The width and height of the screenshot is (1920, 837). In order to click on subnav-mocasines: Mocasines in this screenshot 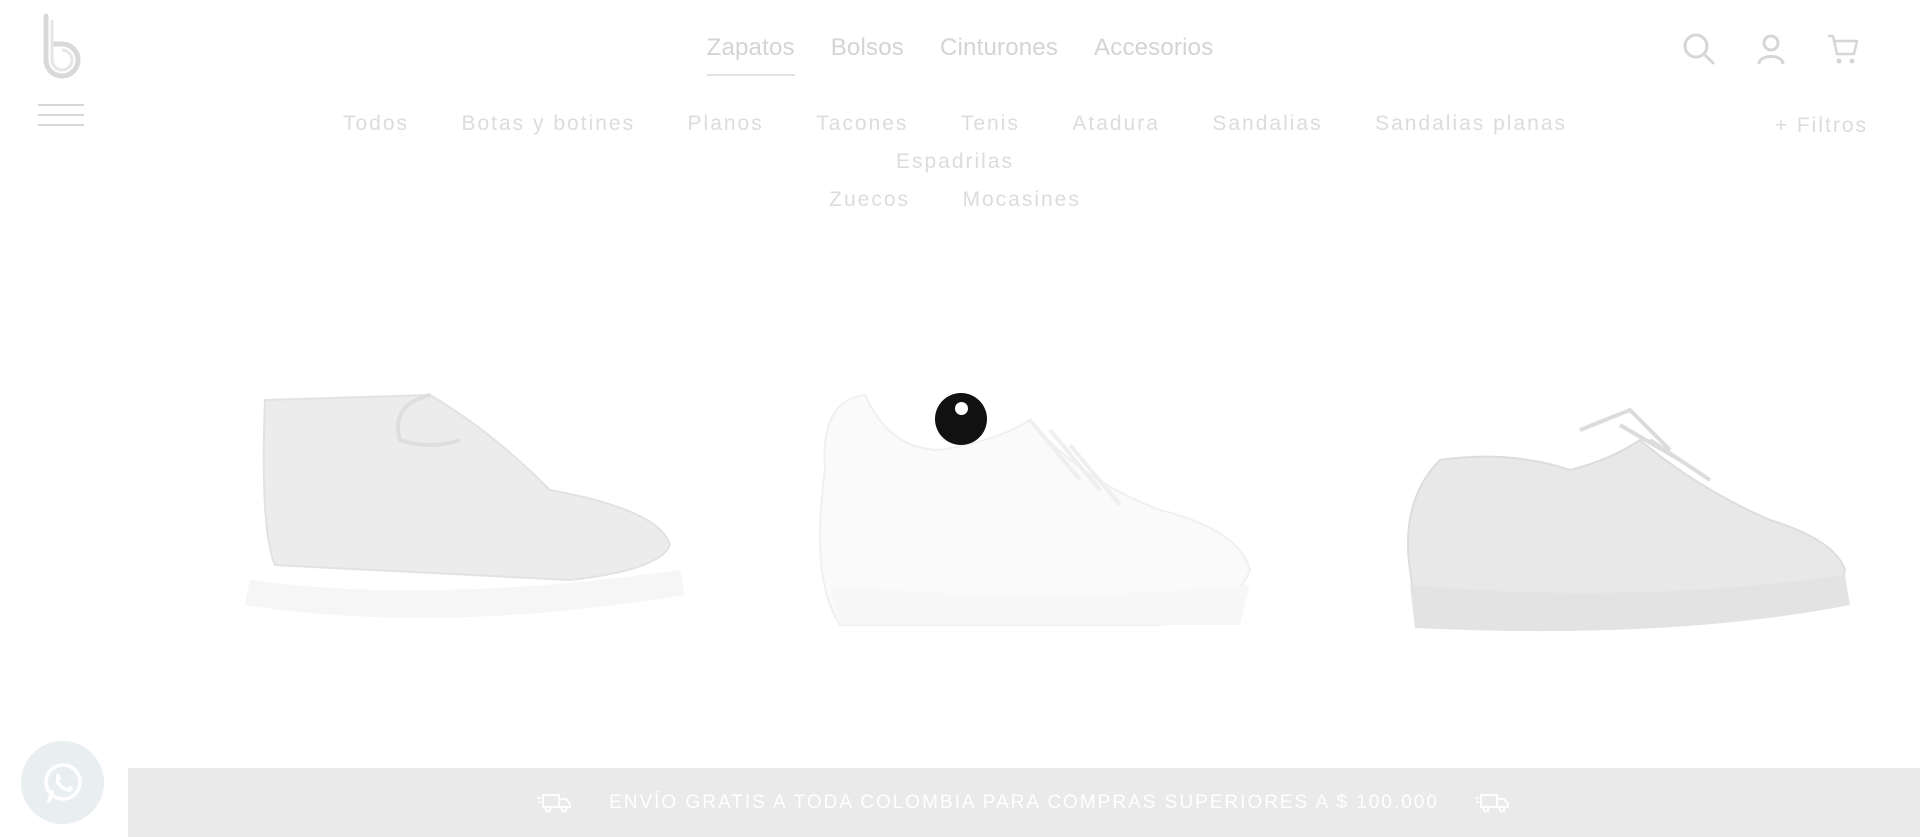, I will do `click(1021, 200)`.